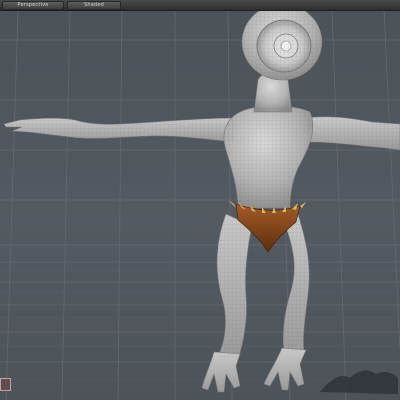 The height and width of the screenshot is (400, 400). What do you see at coordinates (359, 382) in the screenshot?
I see `logo-icon` at bounding box center [359, 382].